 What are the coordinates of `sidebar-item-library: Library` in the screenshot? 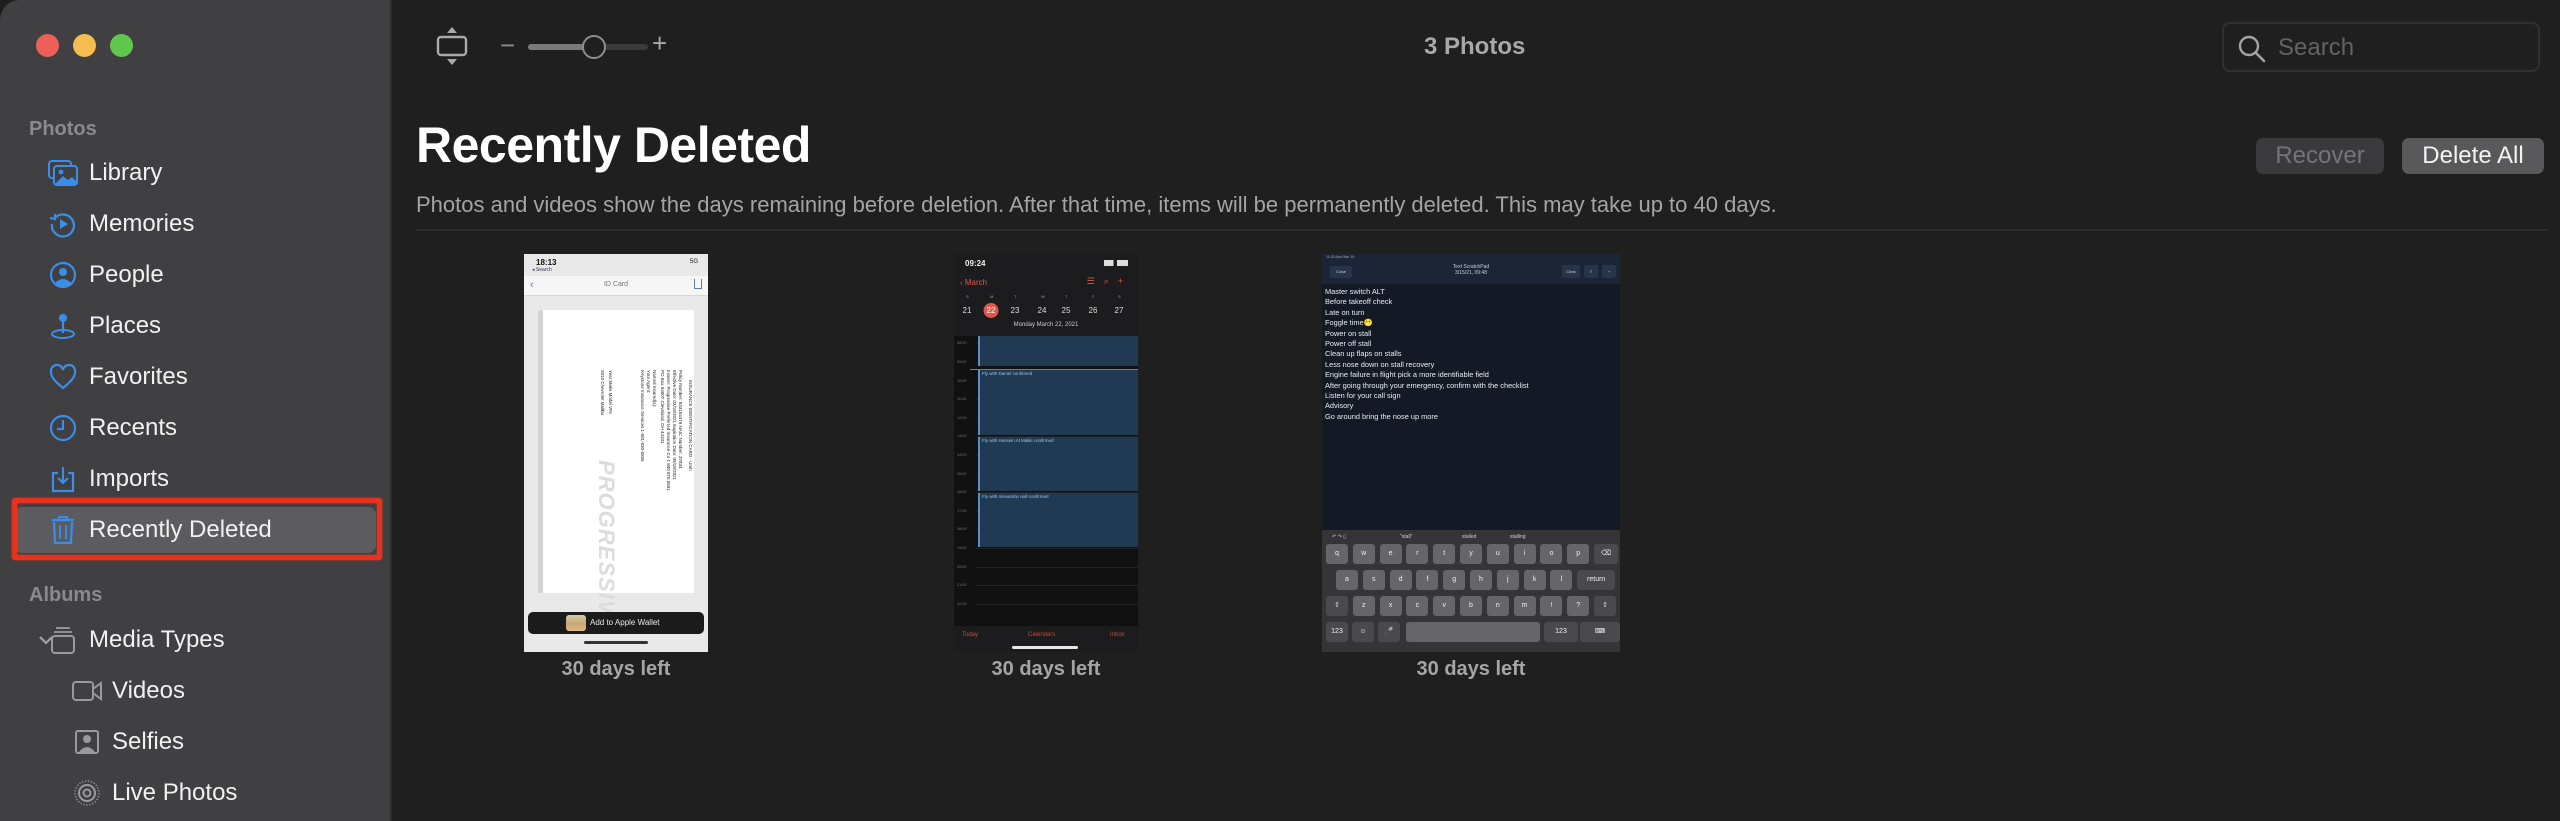 It's located at (195, 173).